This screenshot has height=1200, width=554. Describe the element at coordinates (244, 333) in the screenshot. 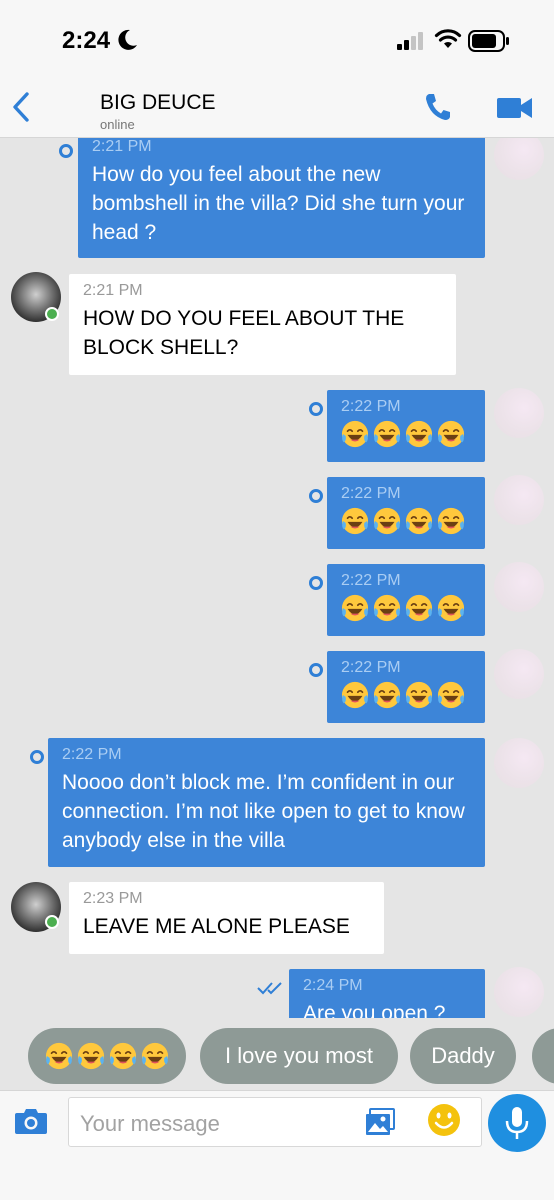

I see `message-text: HOW DO YOU FEEL ABOUT THE BLOCK SHELL?` at that location.